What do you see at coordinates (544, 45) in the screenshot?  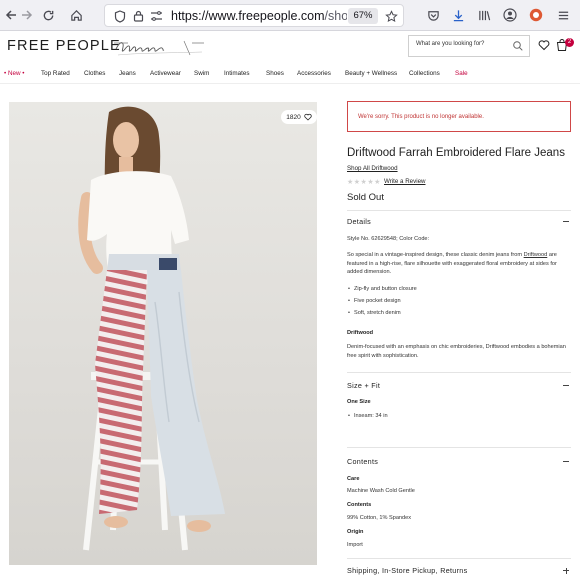 I see `wishlist-heart-icon` at bounding box center [544, 45].